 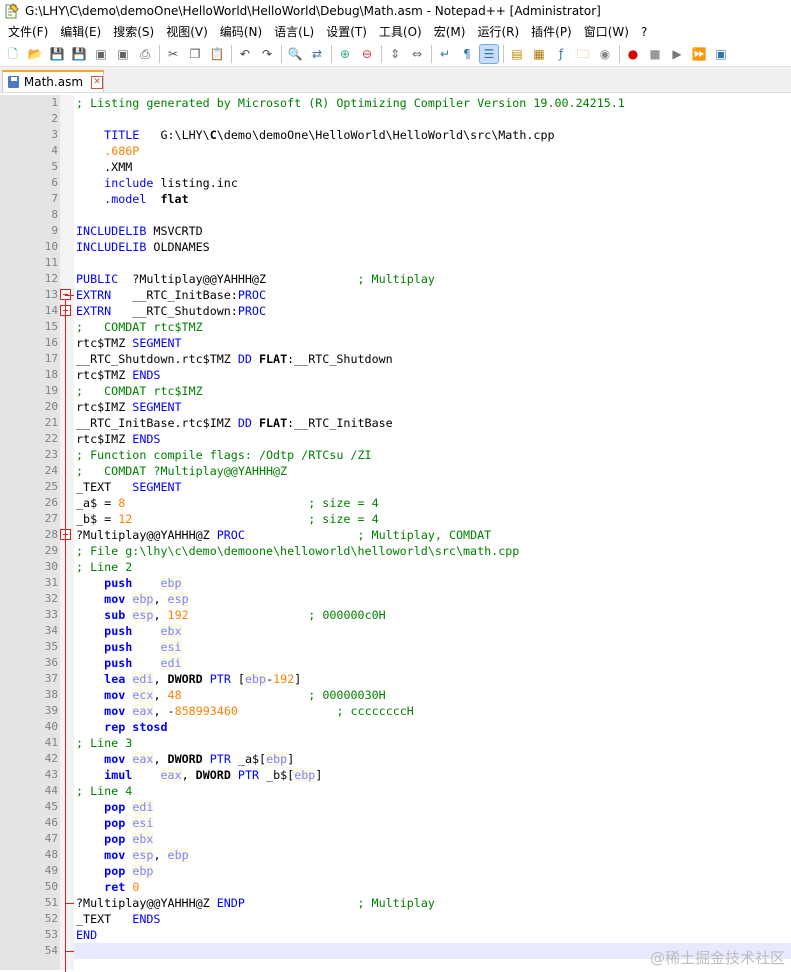 I want to click on zoom-out-icon: ⊖, so click(x=367, y=54).